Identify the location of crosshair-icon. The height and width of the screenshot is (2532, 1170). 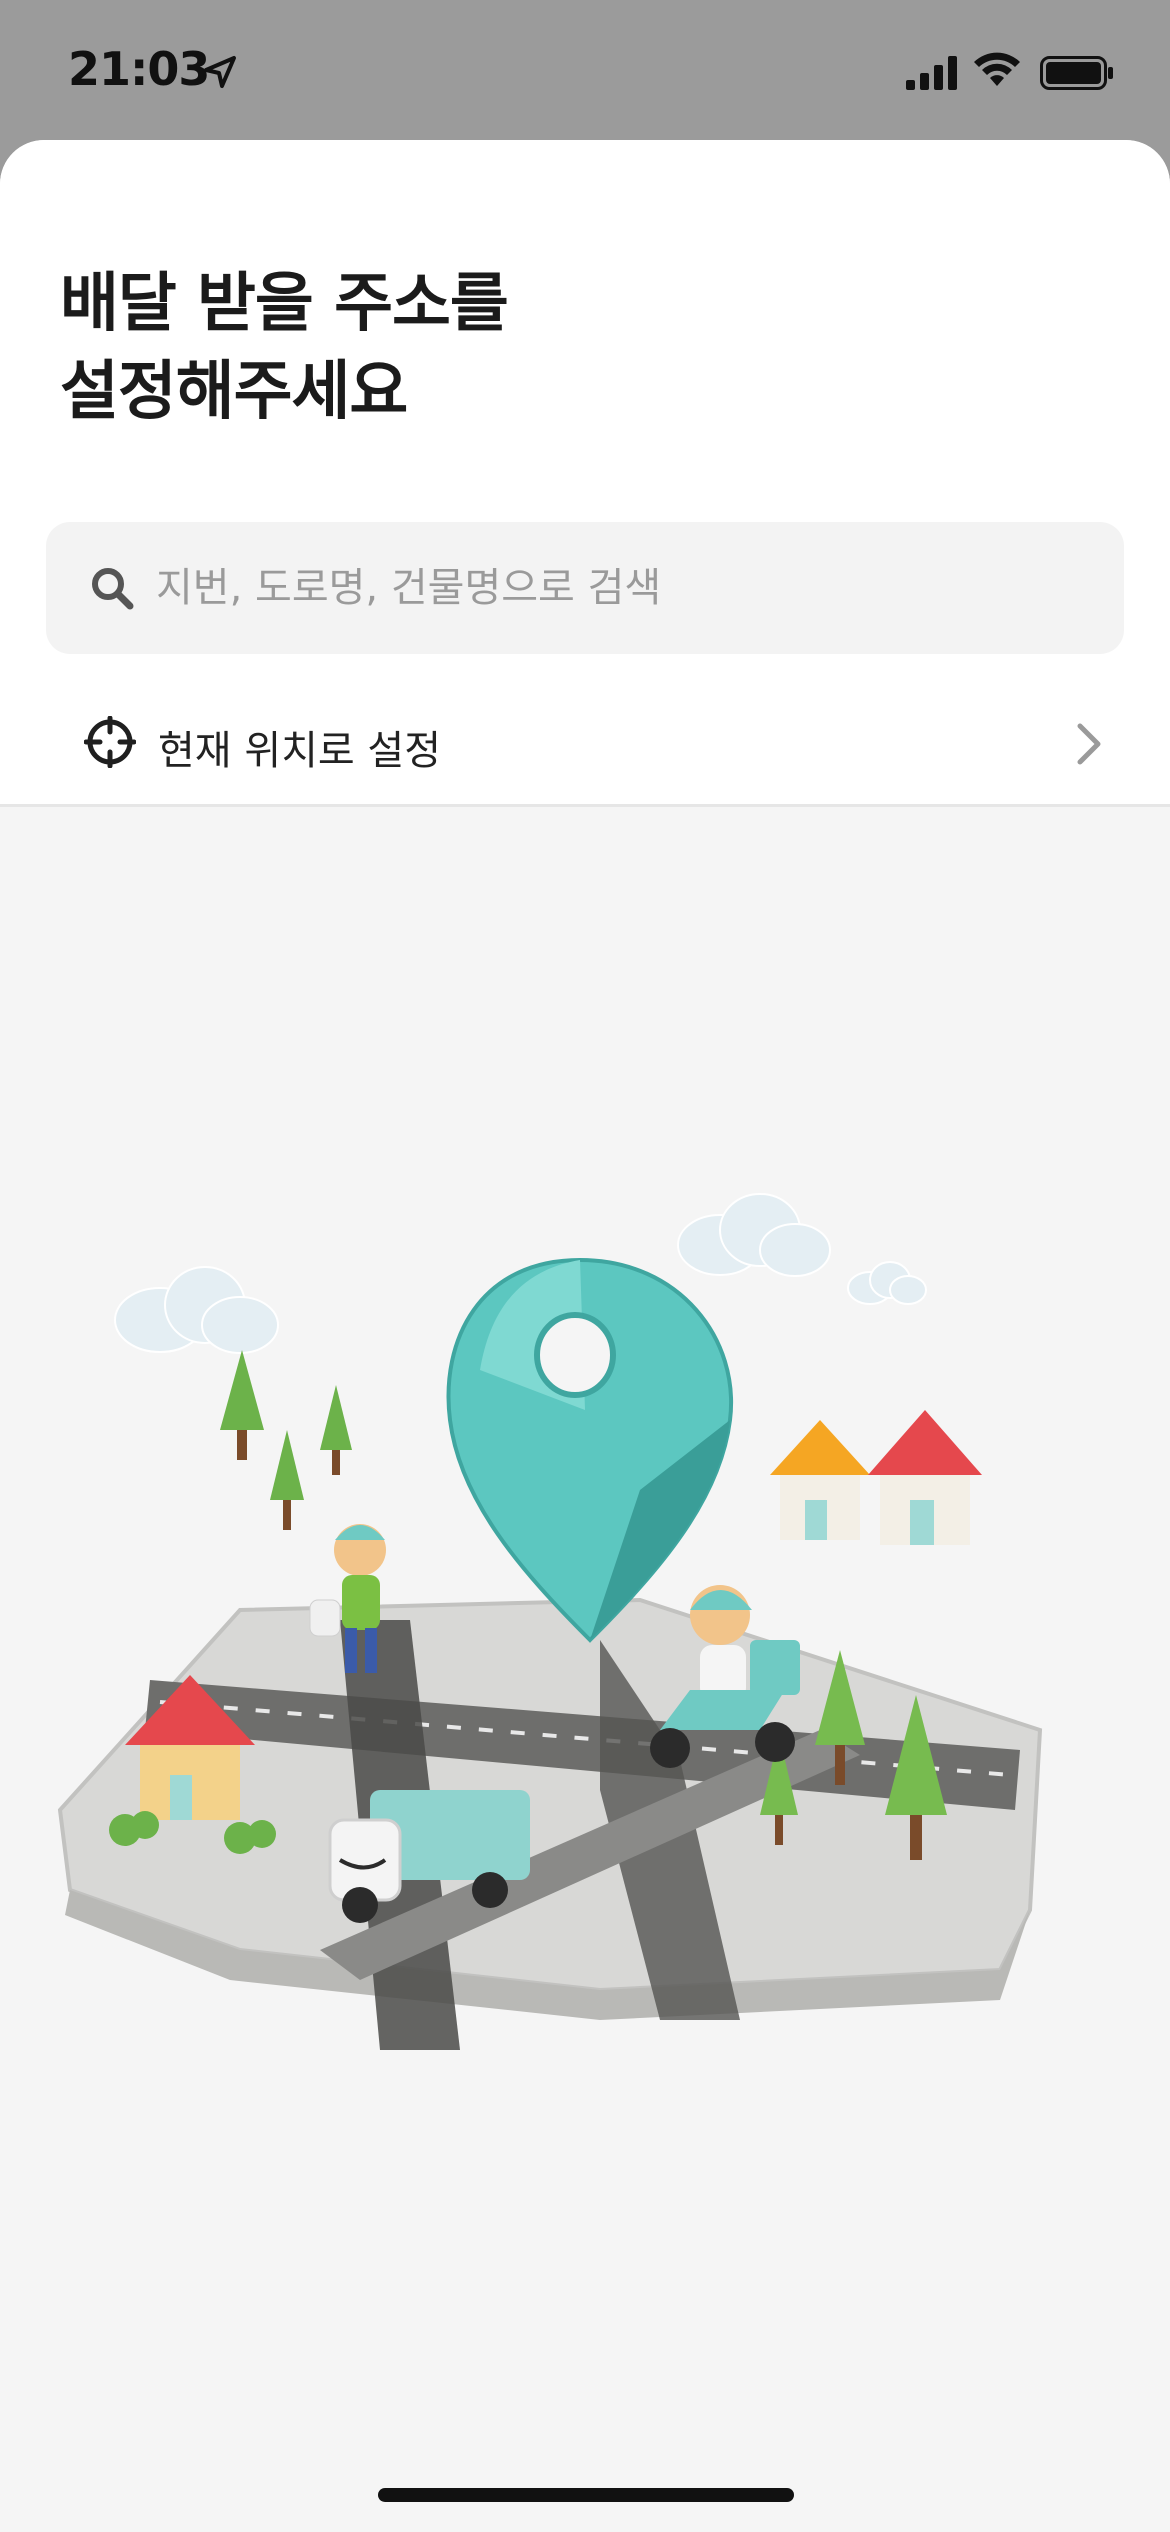
(110, 742).